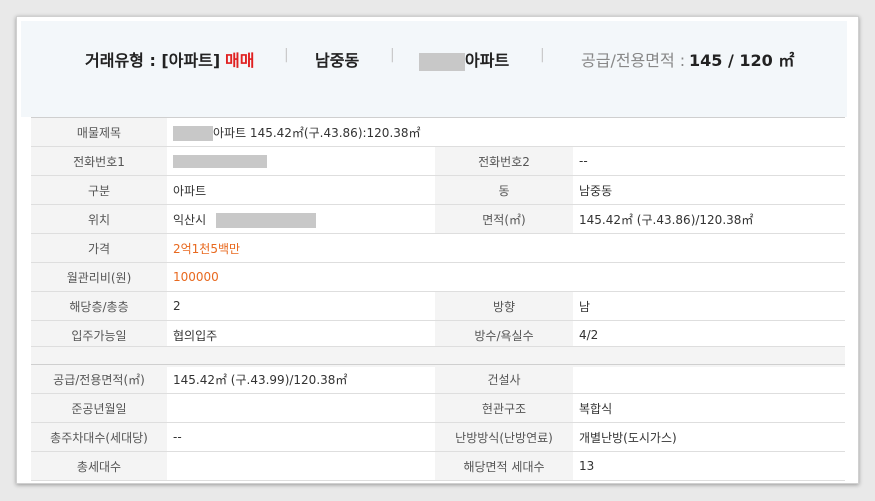 This screenshot has width=875, height=501. What do you see at coordinates (301, 190) in the screenshot?
I see `type-value: 아파트` at bounding box center [301, 190].